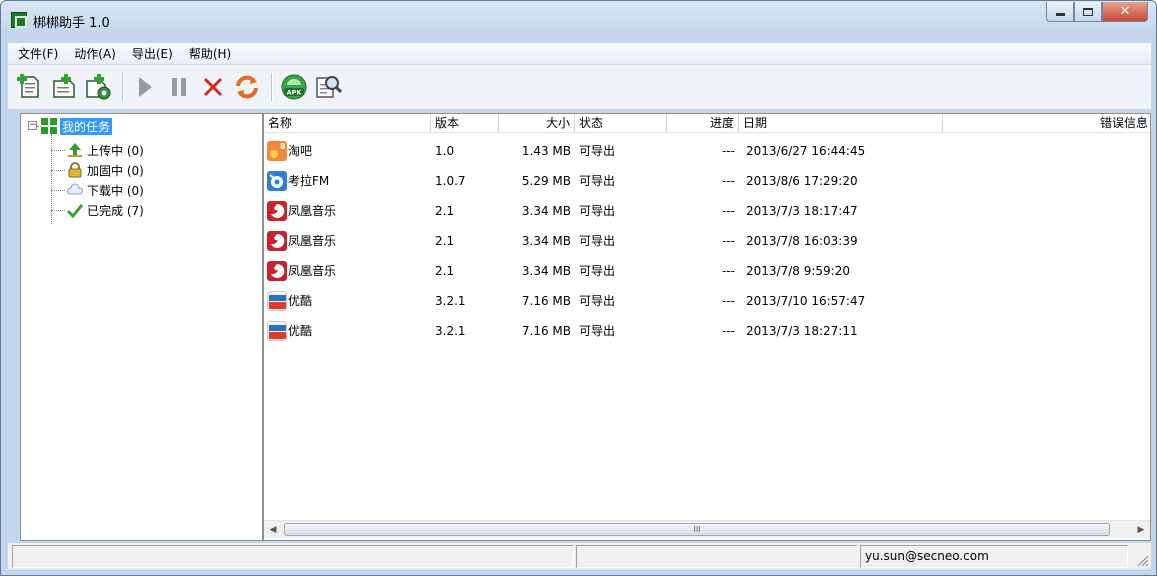 The width and height of the screenshot is (1157, 576). I want to click on inspect-button, so click(328, 87).